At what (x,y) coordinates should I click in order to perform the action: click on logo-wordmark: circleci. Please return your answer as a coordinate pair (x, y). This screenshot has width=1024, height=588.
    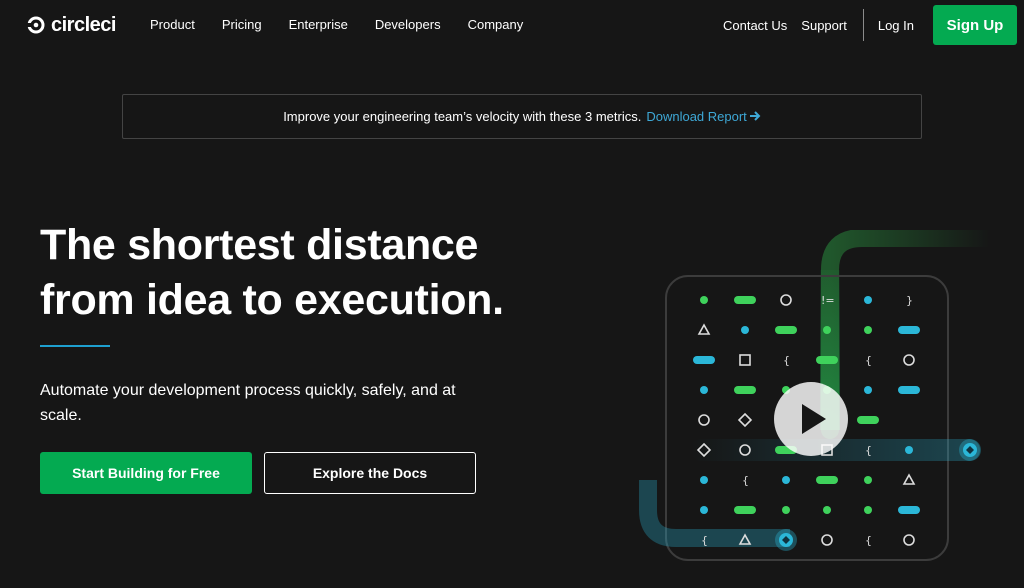
    Looking at the image, I should click on (83, 24).